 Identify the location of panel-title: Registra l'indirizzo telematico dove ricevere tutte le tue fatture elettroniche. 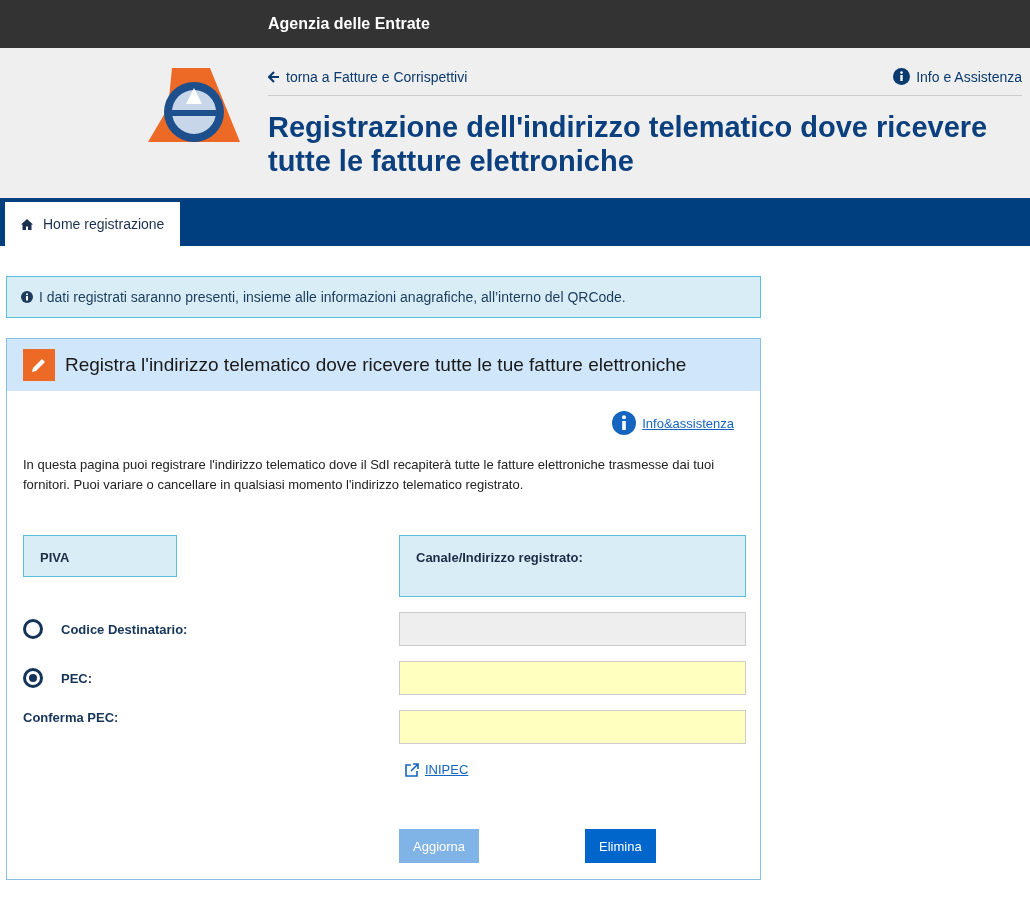
(376, 365).